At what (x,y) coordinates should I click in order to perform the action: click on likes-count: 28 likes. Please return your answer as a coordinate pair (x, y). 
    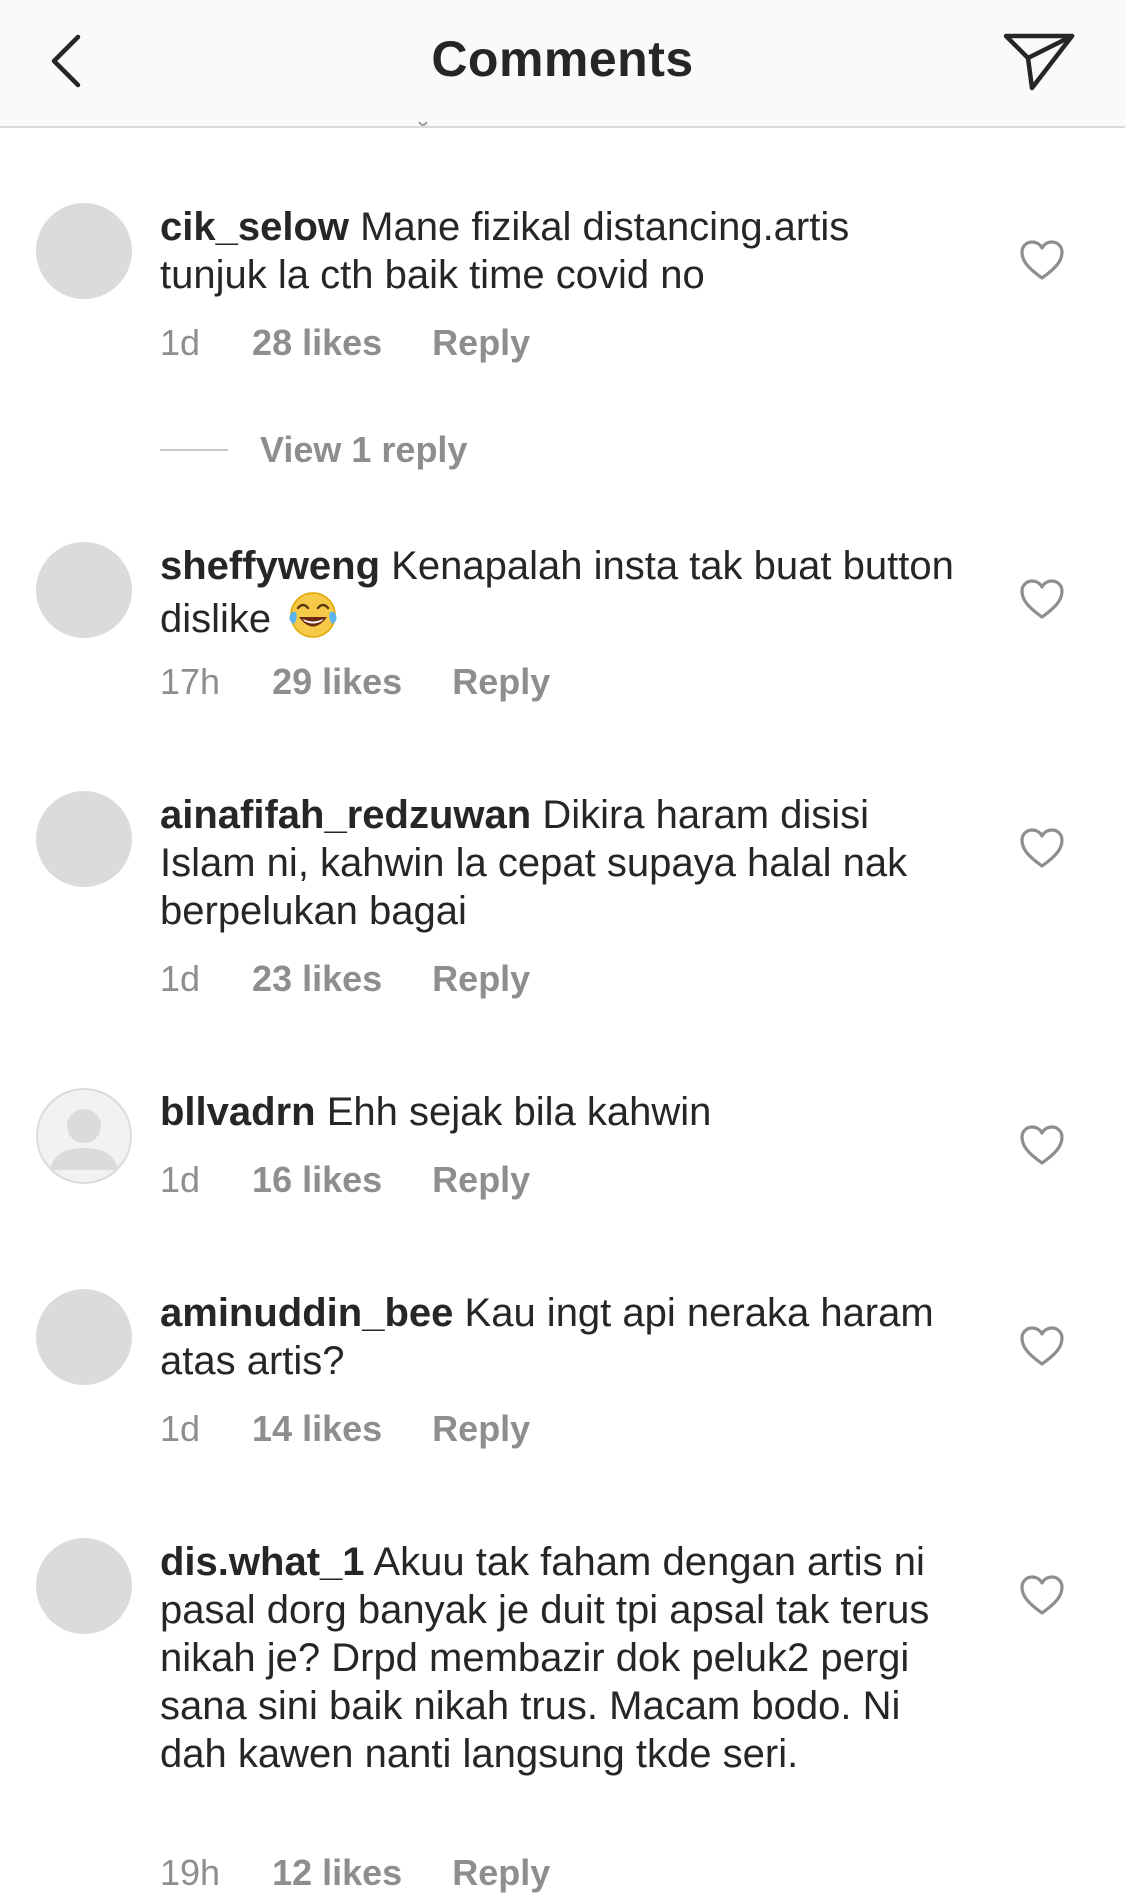
    Looking at the image, I should click on (317, 343).